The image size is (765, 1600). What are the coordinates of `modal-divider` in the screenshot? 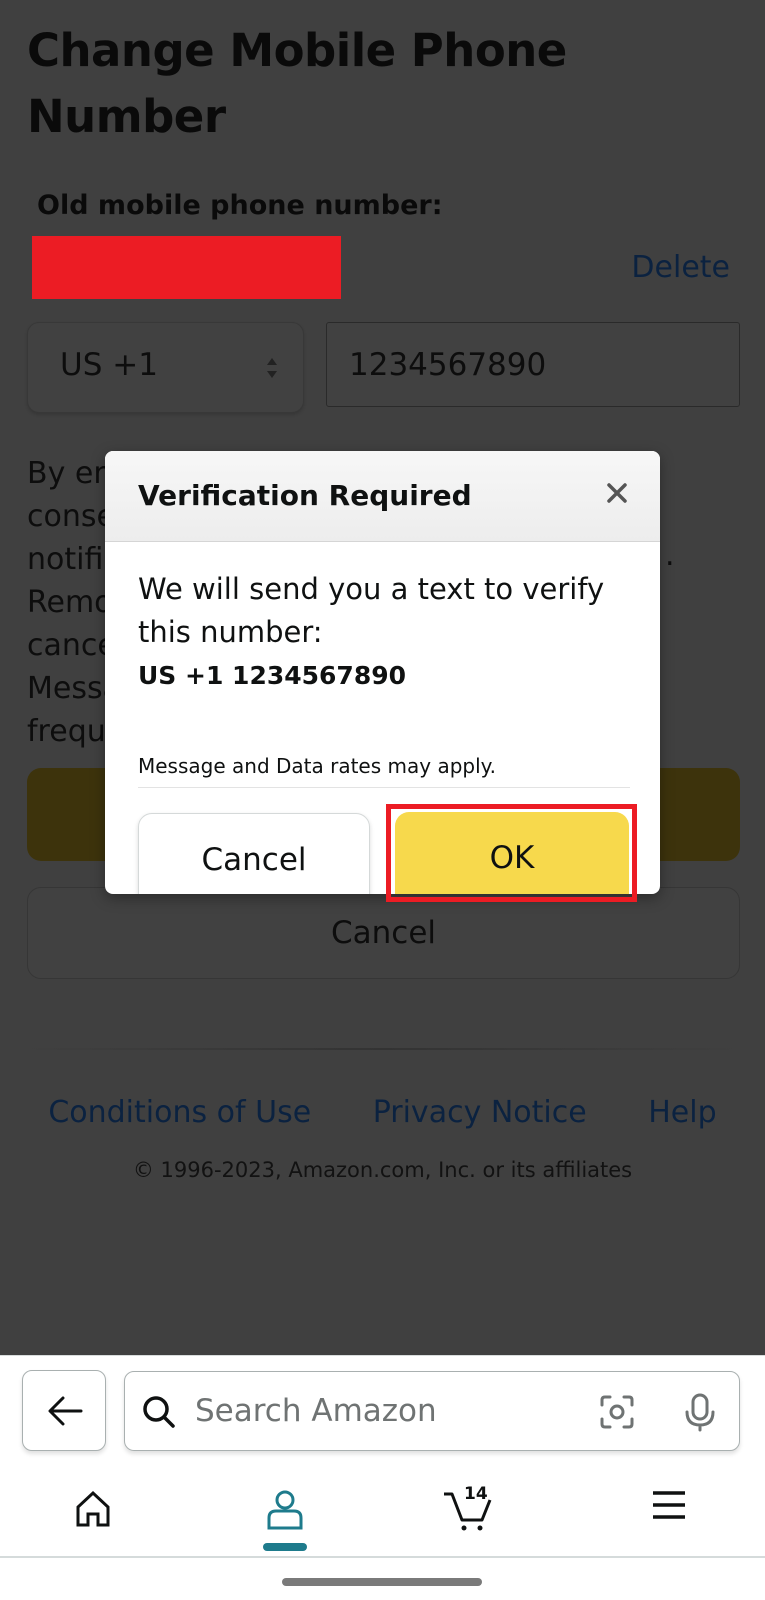 It's located at (384, 787).